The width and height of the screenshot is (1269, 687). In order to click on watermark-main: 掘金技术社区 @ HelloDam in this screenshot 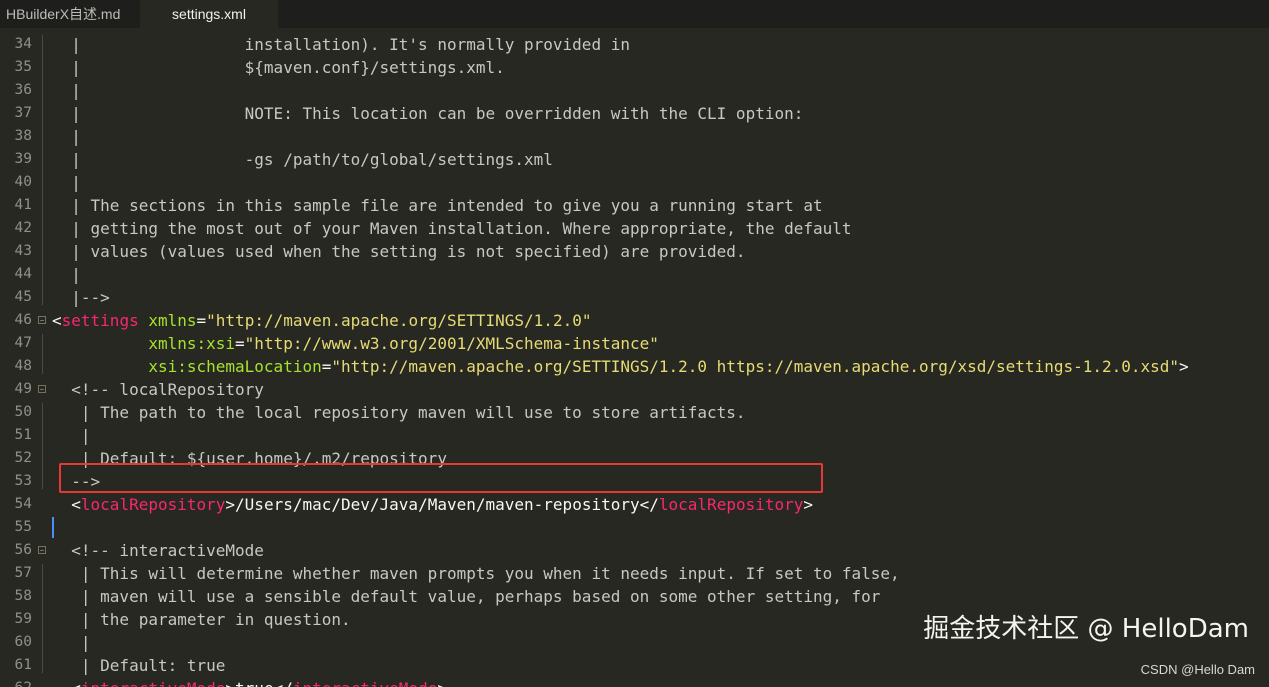, I will do `click(1086, 629)`.